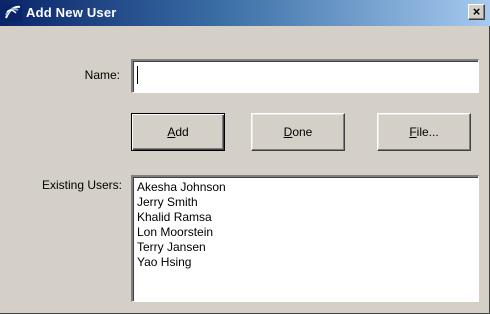  I want to click on name-input, so click(305, 76).